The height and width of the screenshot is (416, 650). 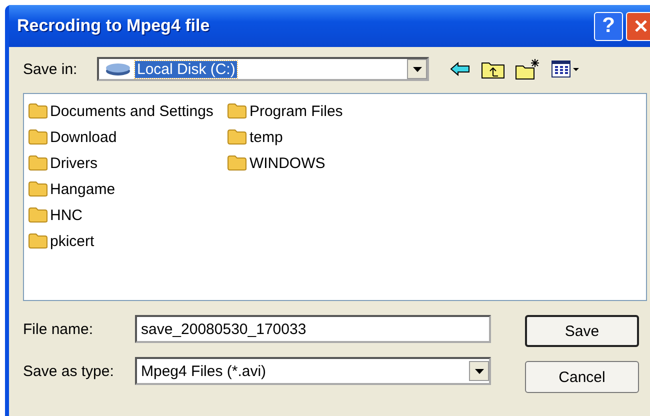 What do you see at coordinates (285, 163) in the screenshot?
I see `folder-item: WINDOWS` at bounding box center [285, 163].